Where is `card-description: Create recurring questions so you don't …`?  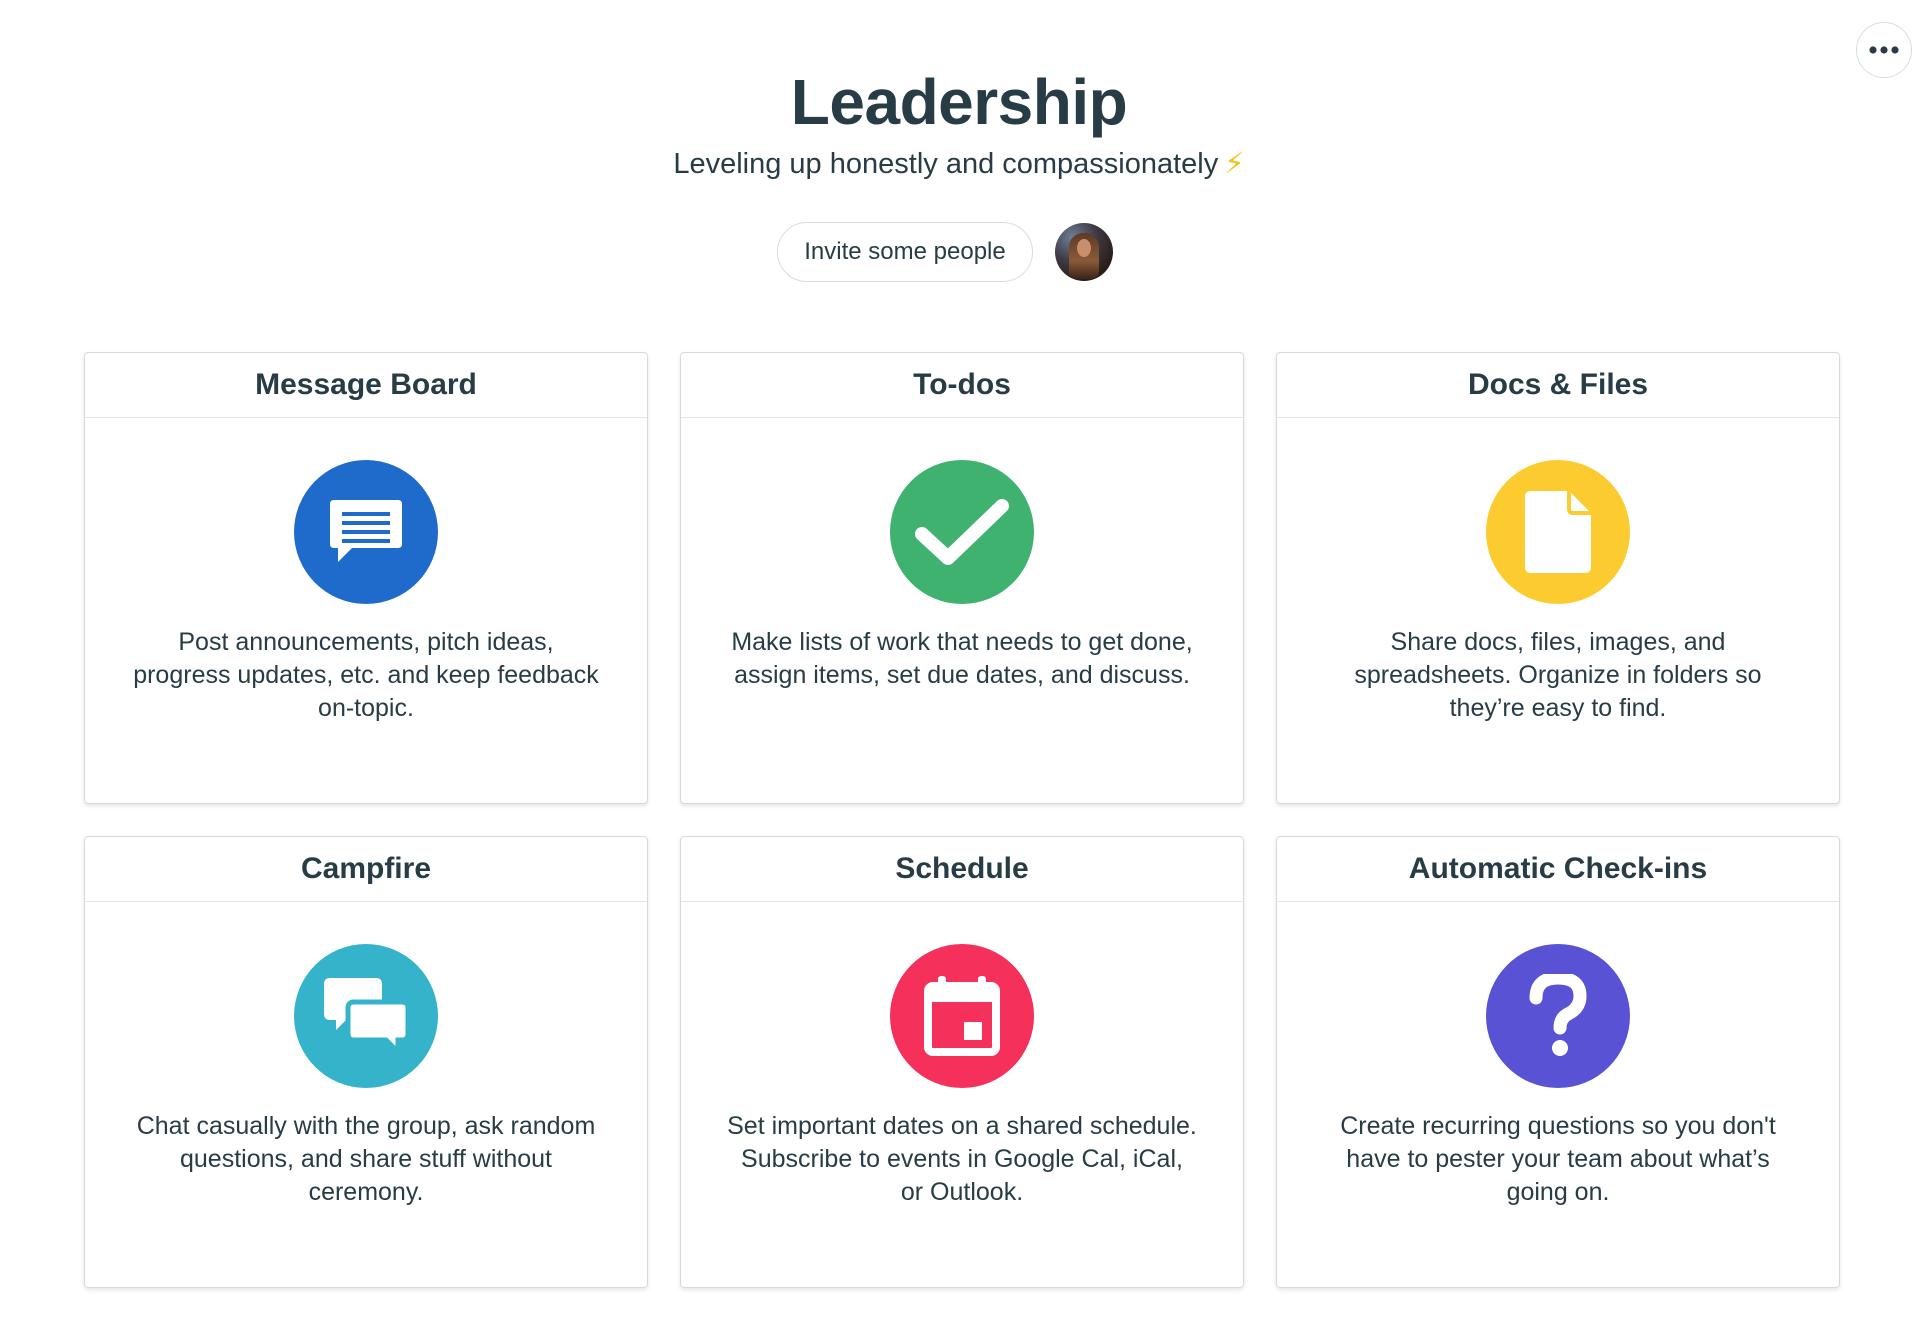
card-description: Create recurring questions so you don't … is located at coordinates (1558, 1159).